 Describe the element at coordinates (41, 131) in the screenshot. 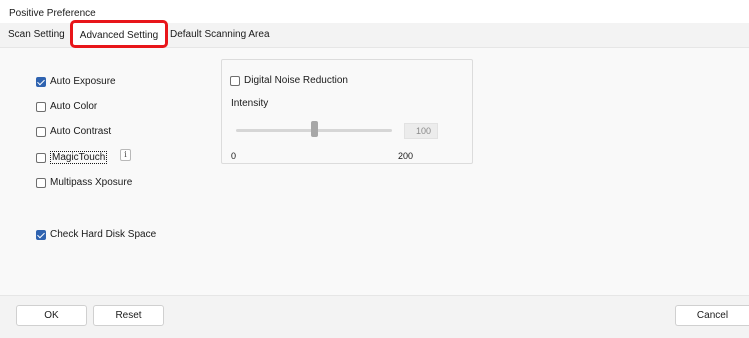

I see `auto-contrast-checkbox` at that location.